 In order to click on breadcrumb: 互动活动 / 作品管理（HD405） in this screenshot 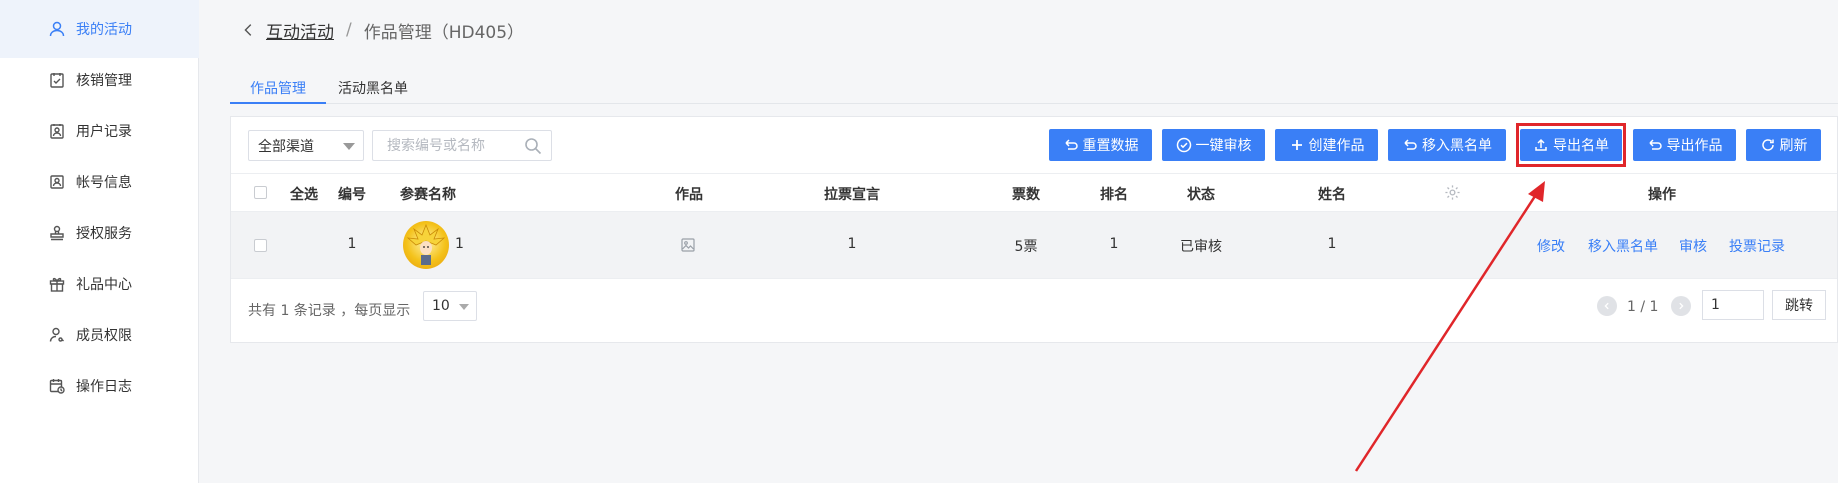, I will do `click(382, 30)`.